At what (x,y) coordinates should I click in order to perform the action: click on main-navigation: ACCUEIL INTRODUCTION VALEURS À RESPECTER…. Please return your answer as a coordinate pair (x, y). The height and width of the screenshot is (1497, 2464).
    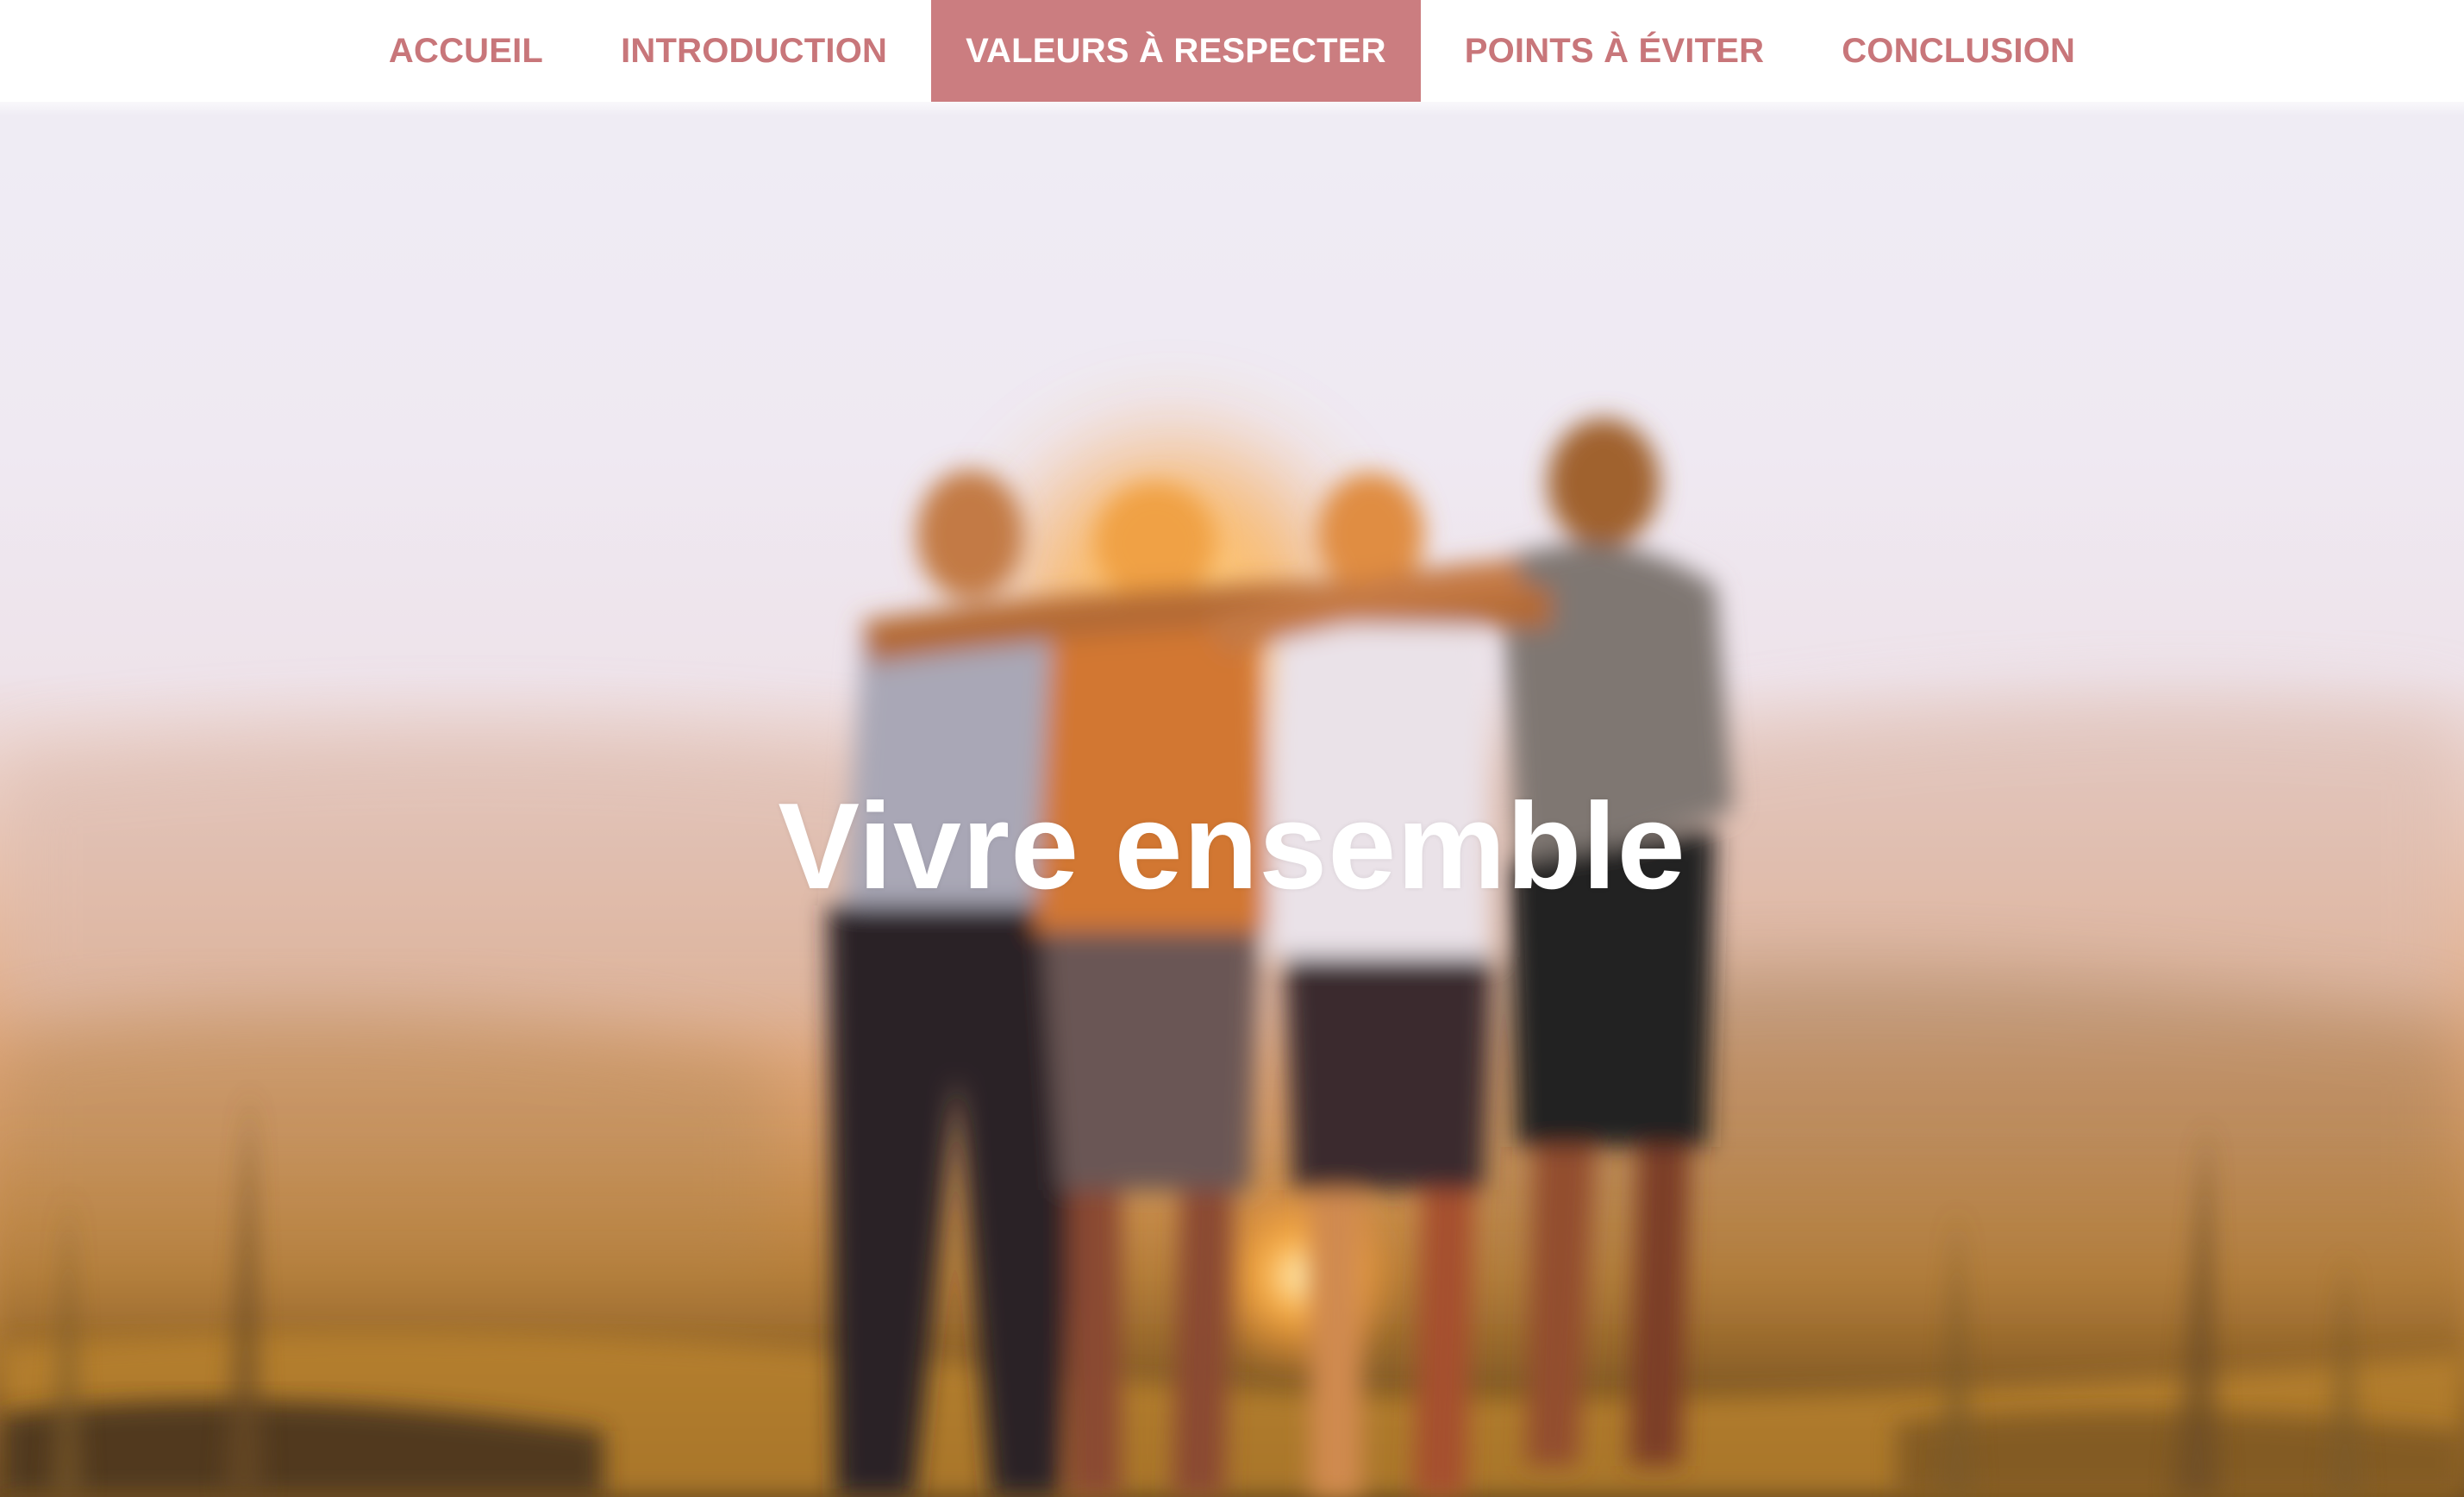
    Looking at the image, I should click on (1232, 51).